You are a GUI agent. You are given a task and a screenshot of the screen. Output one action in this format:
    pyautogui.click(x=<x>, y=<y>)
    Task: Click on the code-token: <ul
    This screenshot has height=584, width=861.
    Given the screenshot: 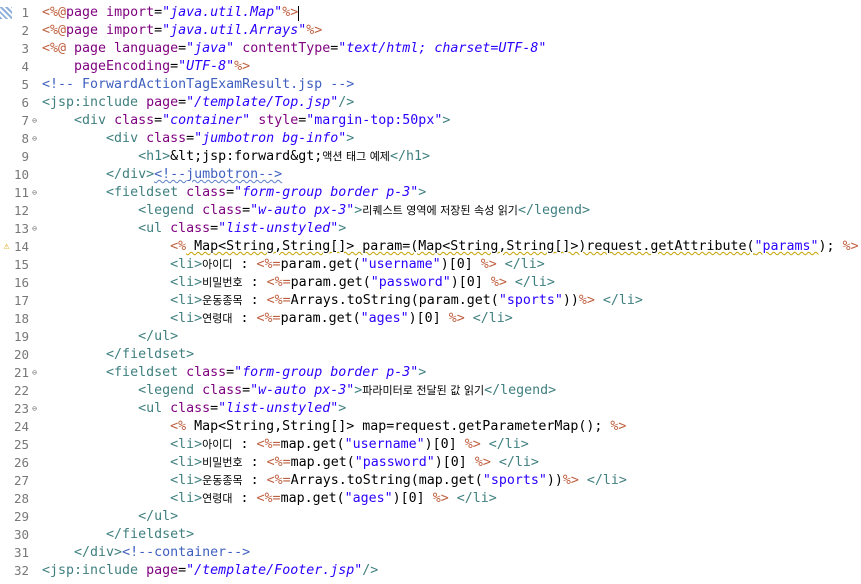 What is the action you would take?
    pyautogui.click(x=154, y=408)
    